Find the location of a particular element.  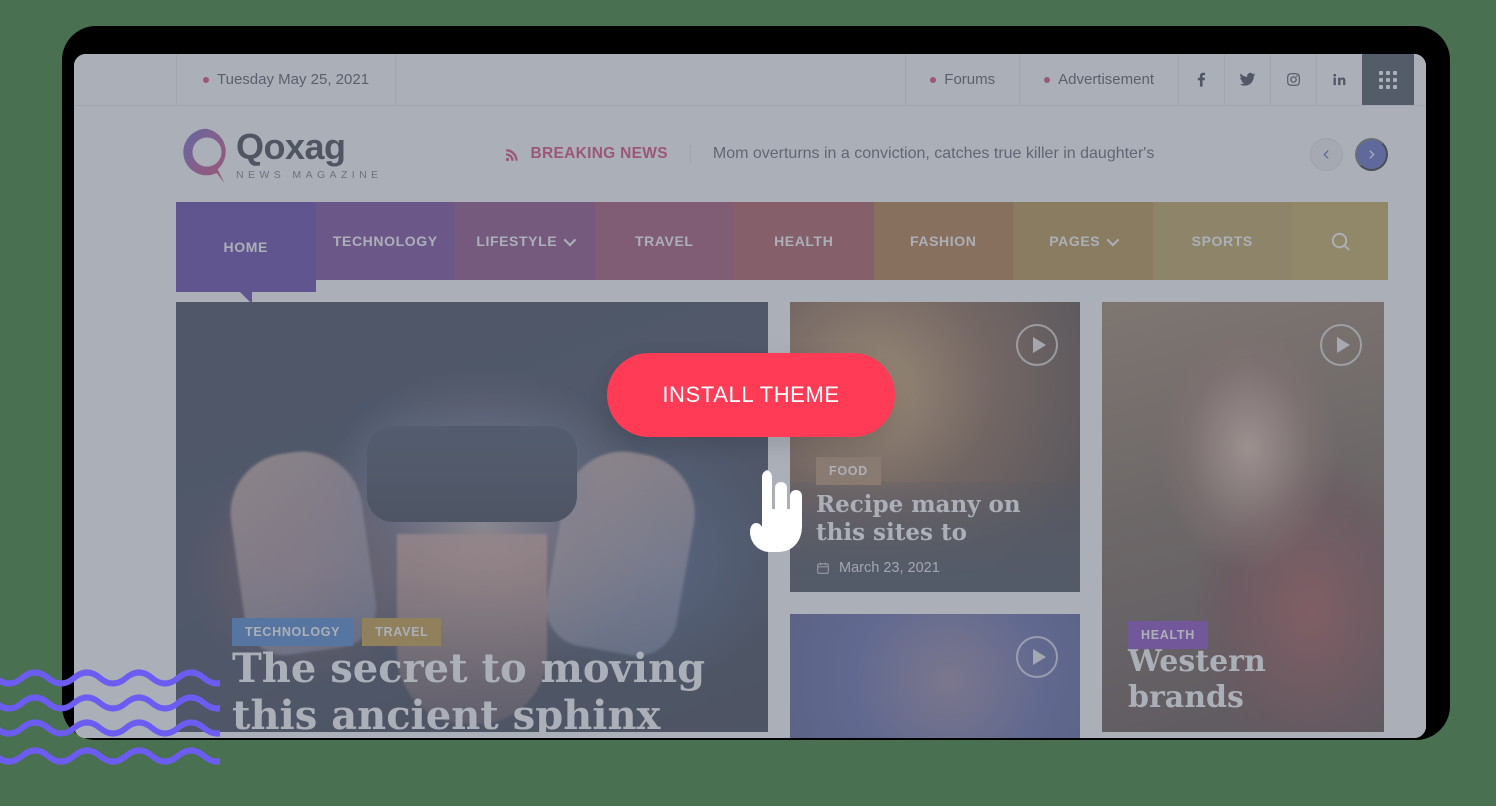

hand-pointer-cursor is located at coordinates (774, 508).